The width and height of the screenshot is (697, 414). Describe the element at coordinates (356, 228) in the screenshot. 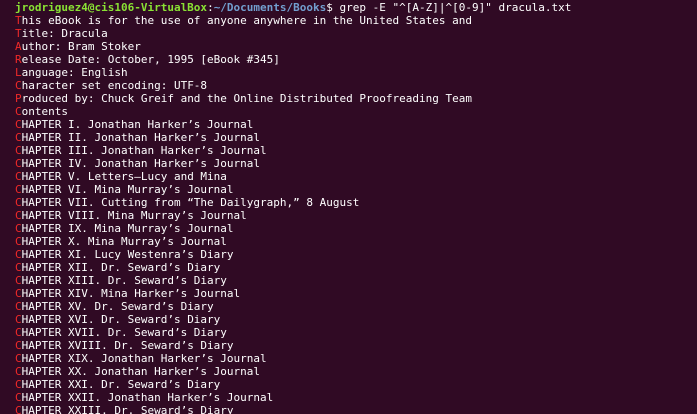

I see `output-line: CHAPTER IX. Mina Murray’s Journal` at that location.